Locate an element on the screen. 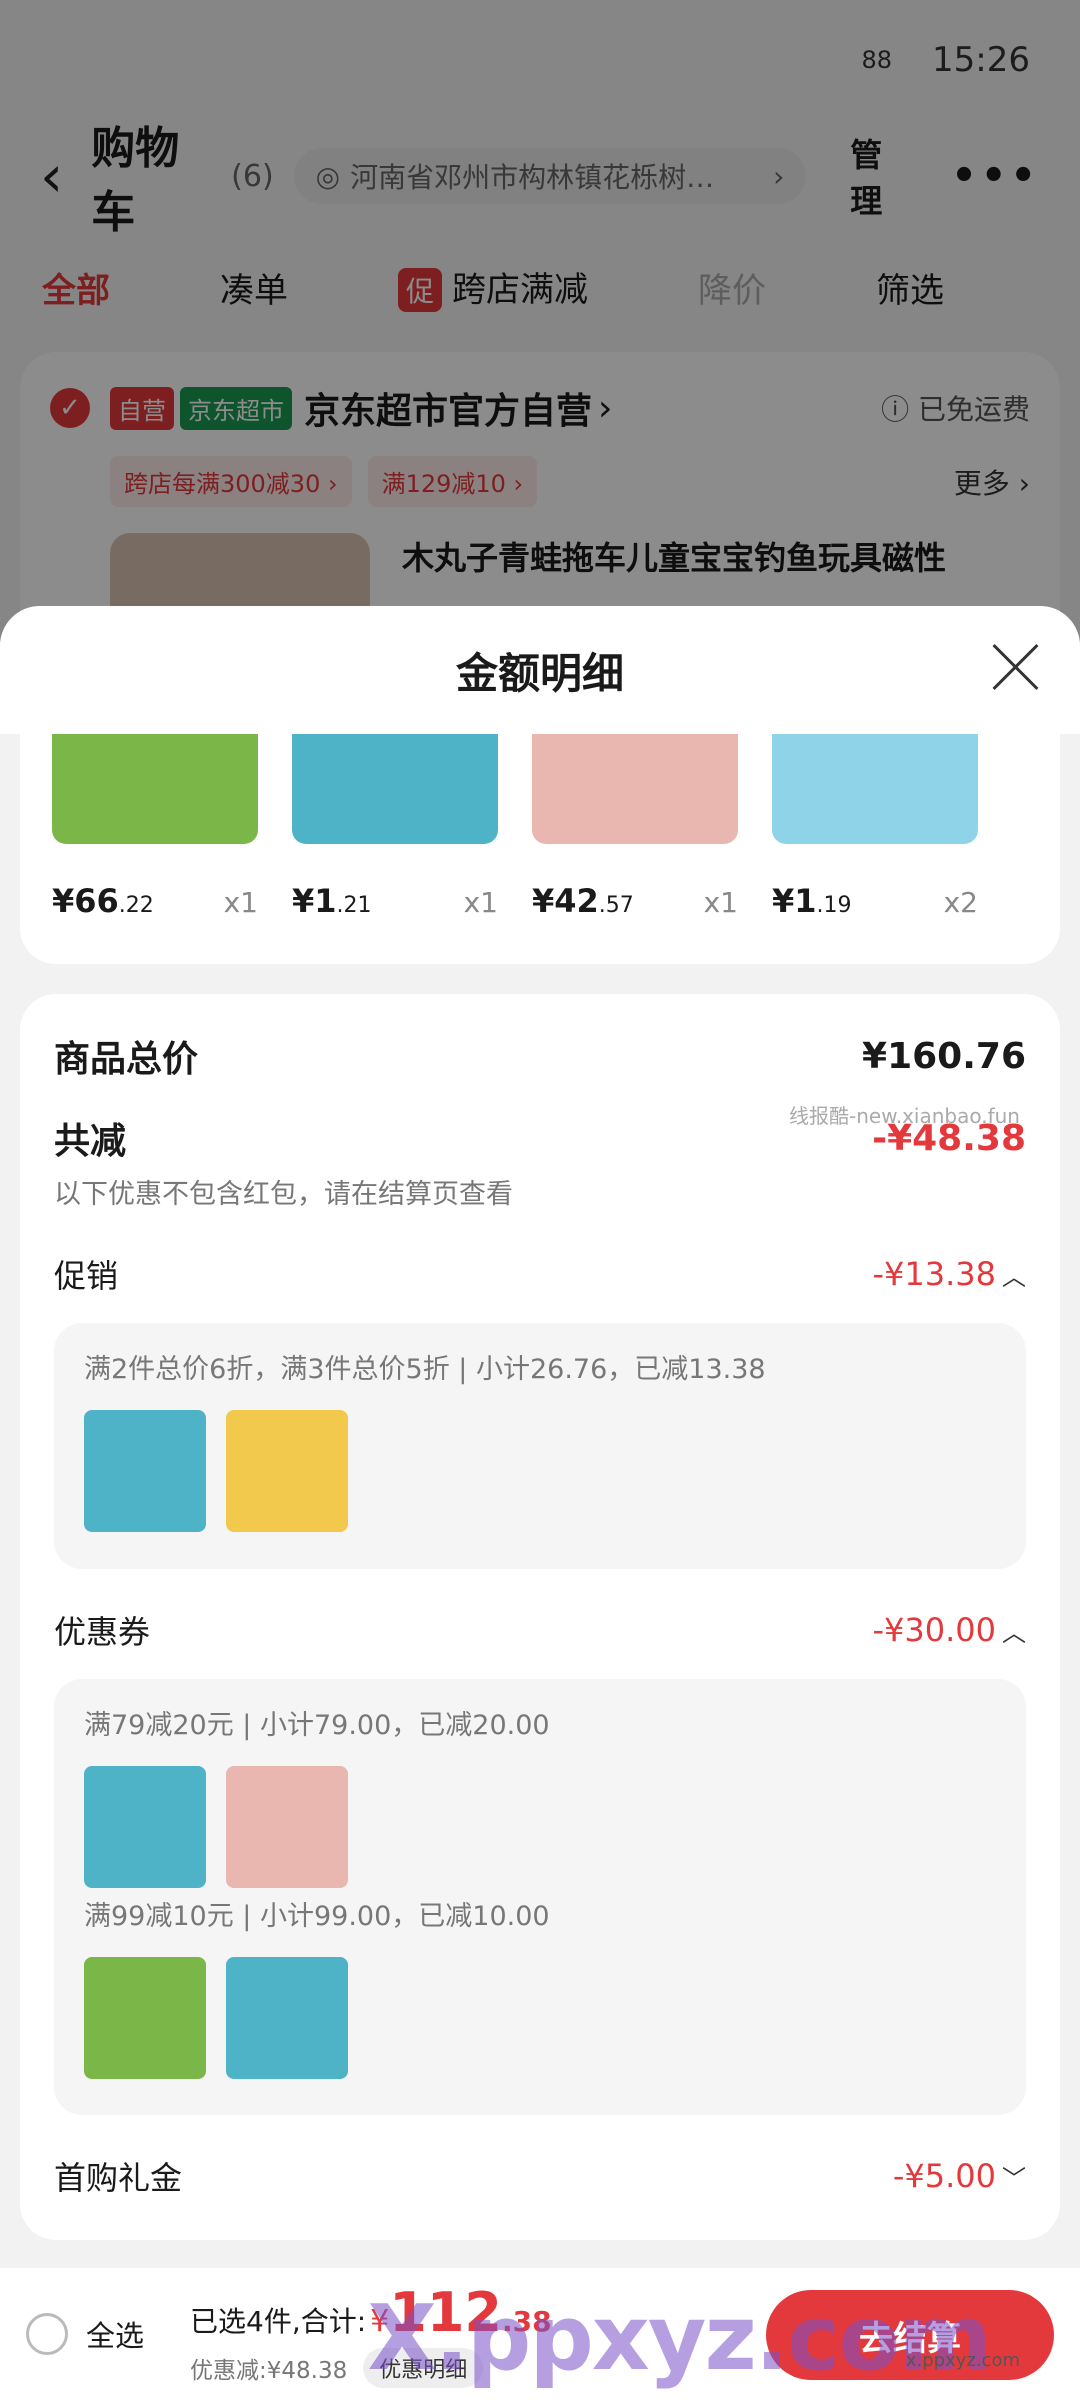  item-card: ¥1.21 x1 is located at coordinates (412, 849).